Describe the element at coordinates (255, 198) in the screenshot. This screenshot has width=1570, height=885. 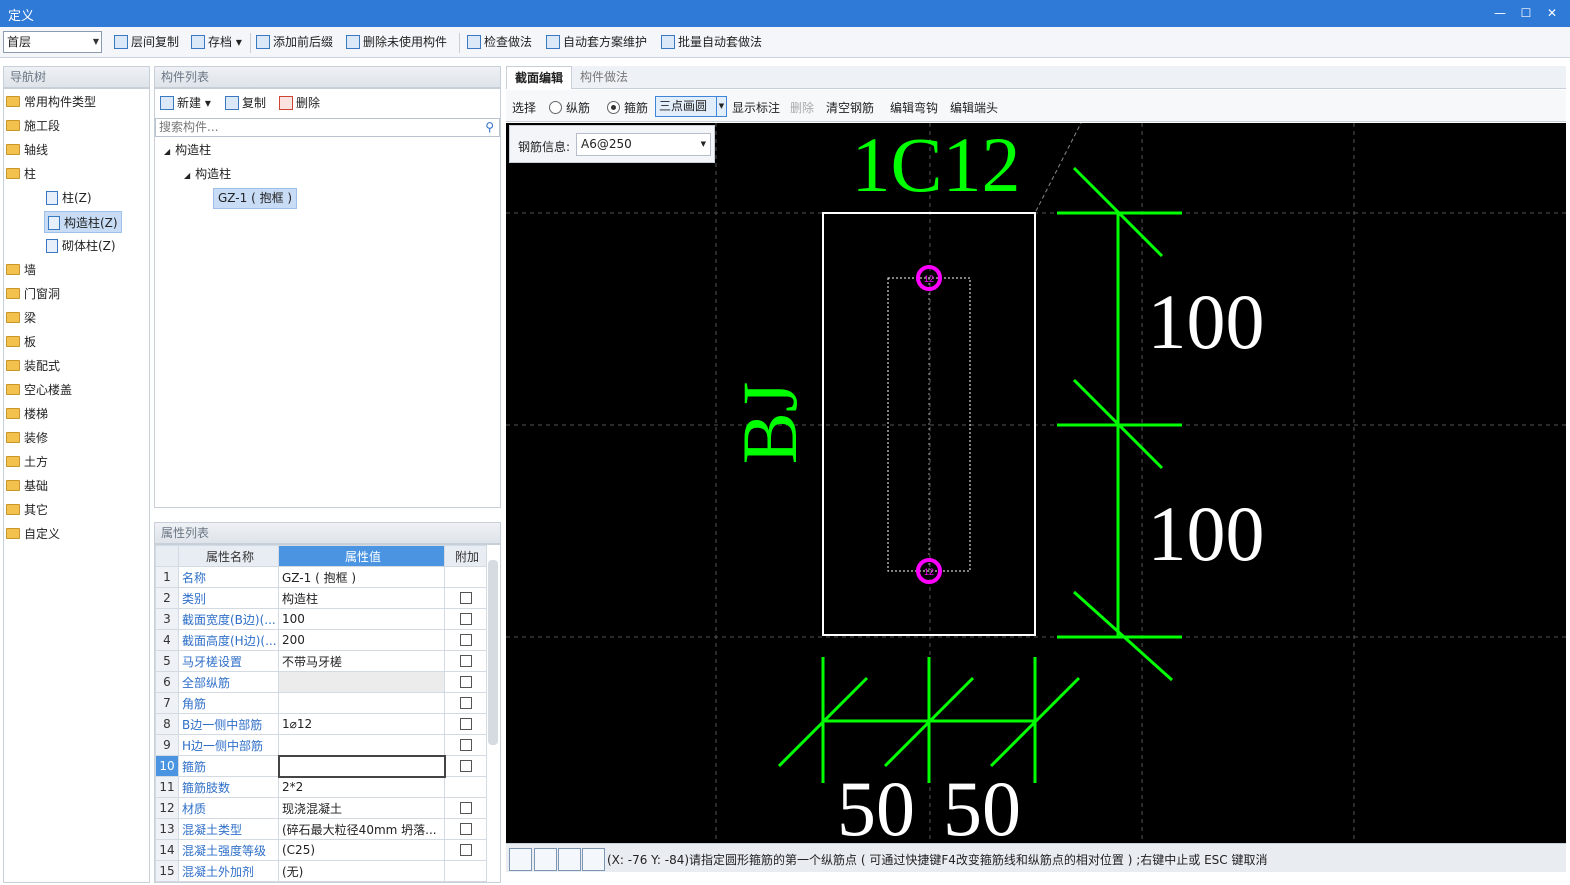
I see `tree-node-gz1: GZ-1 ( 抱框 )` at that location.